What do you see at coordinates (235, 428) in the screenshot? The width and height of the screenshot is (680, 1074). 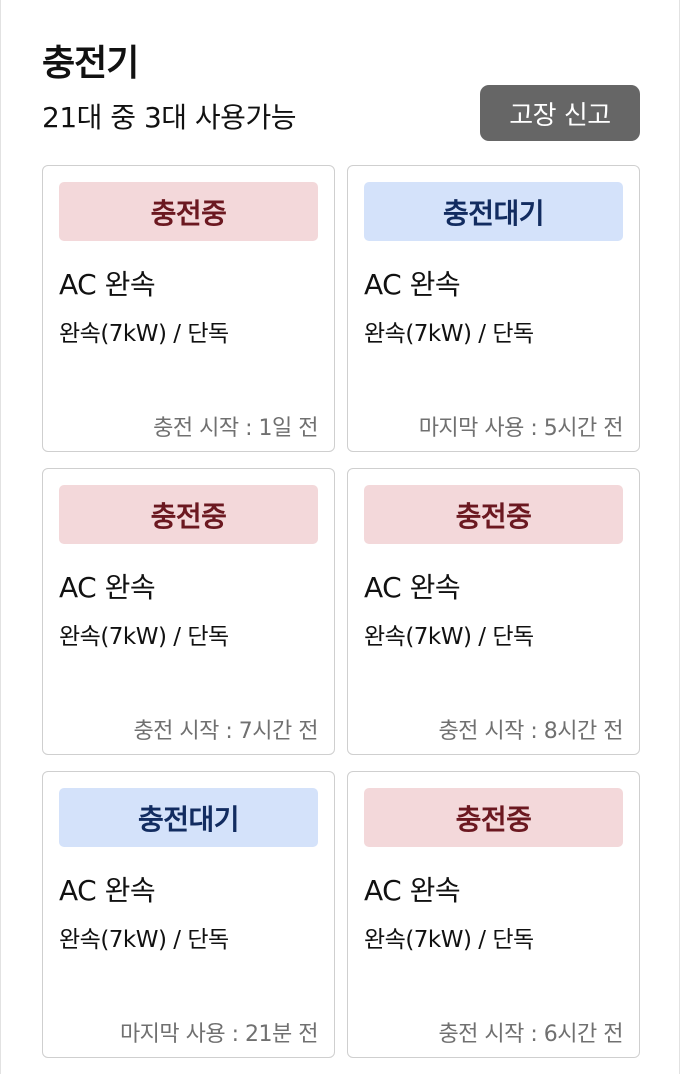 I see `charger-time-info: 충전 시작 : 1일 전` at bounding box center [235, 428].